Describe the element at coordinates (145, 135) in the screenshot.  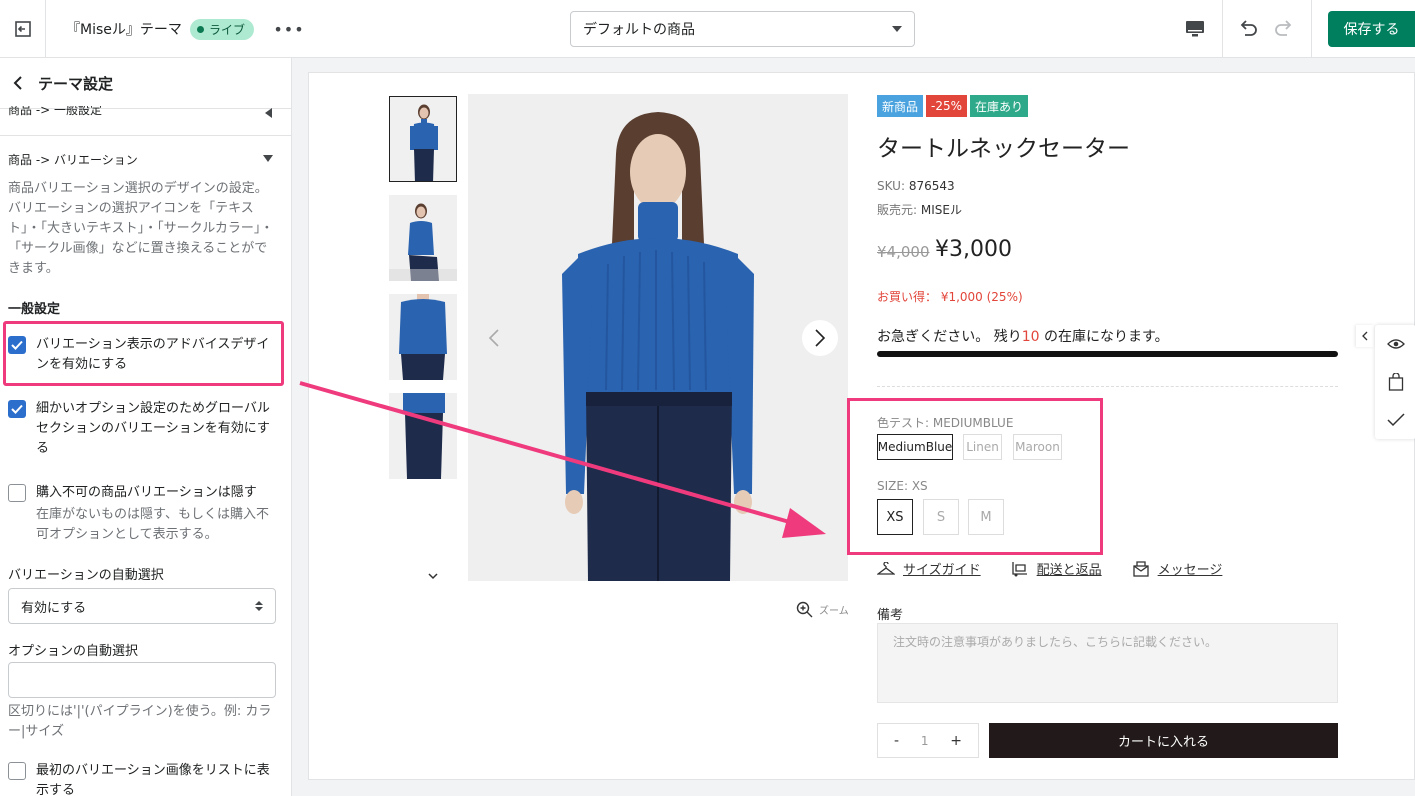
I see `section-divider` at that location.